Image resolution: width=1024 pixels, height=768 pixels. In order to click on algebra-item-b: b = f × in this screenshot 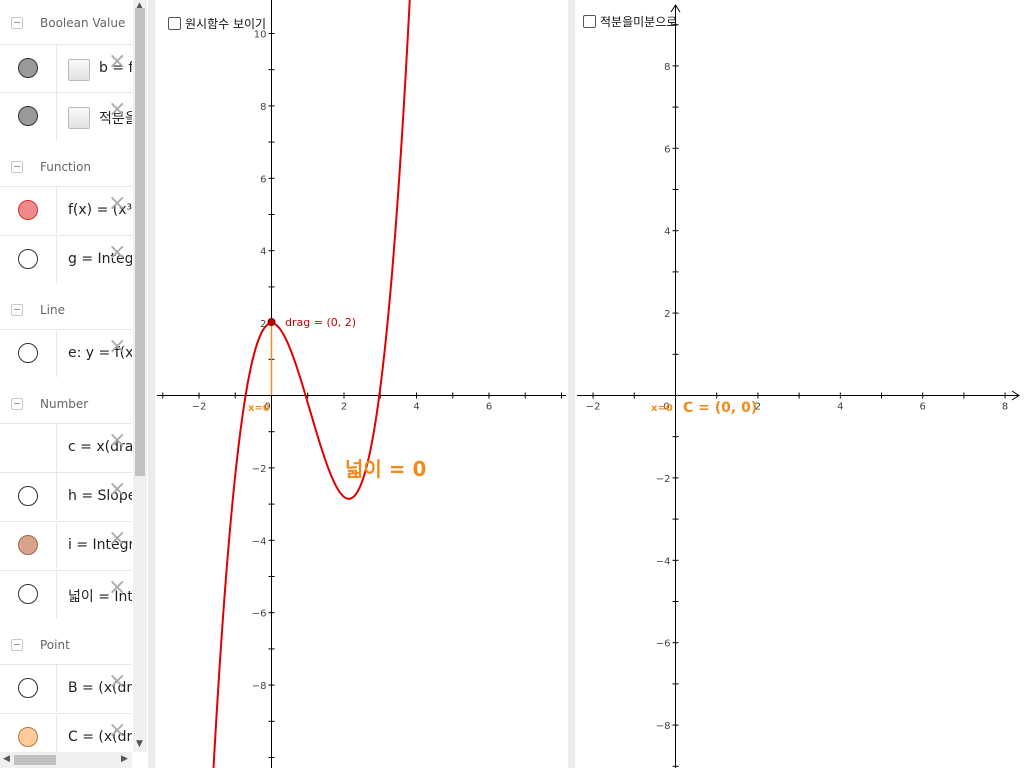, I will do `click(66, 68)`.